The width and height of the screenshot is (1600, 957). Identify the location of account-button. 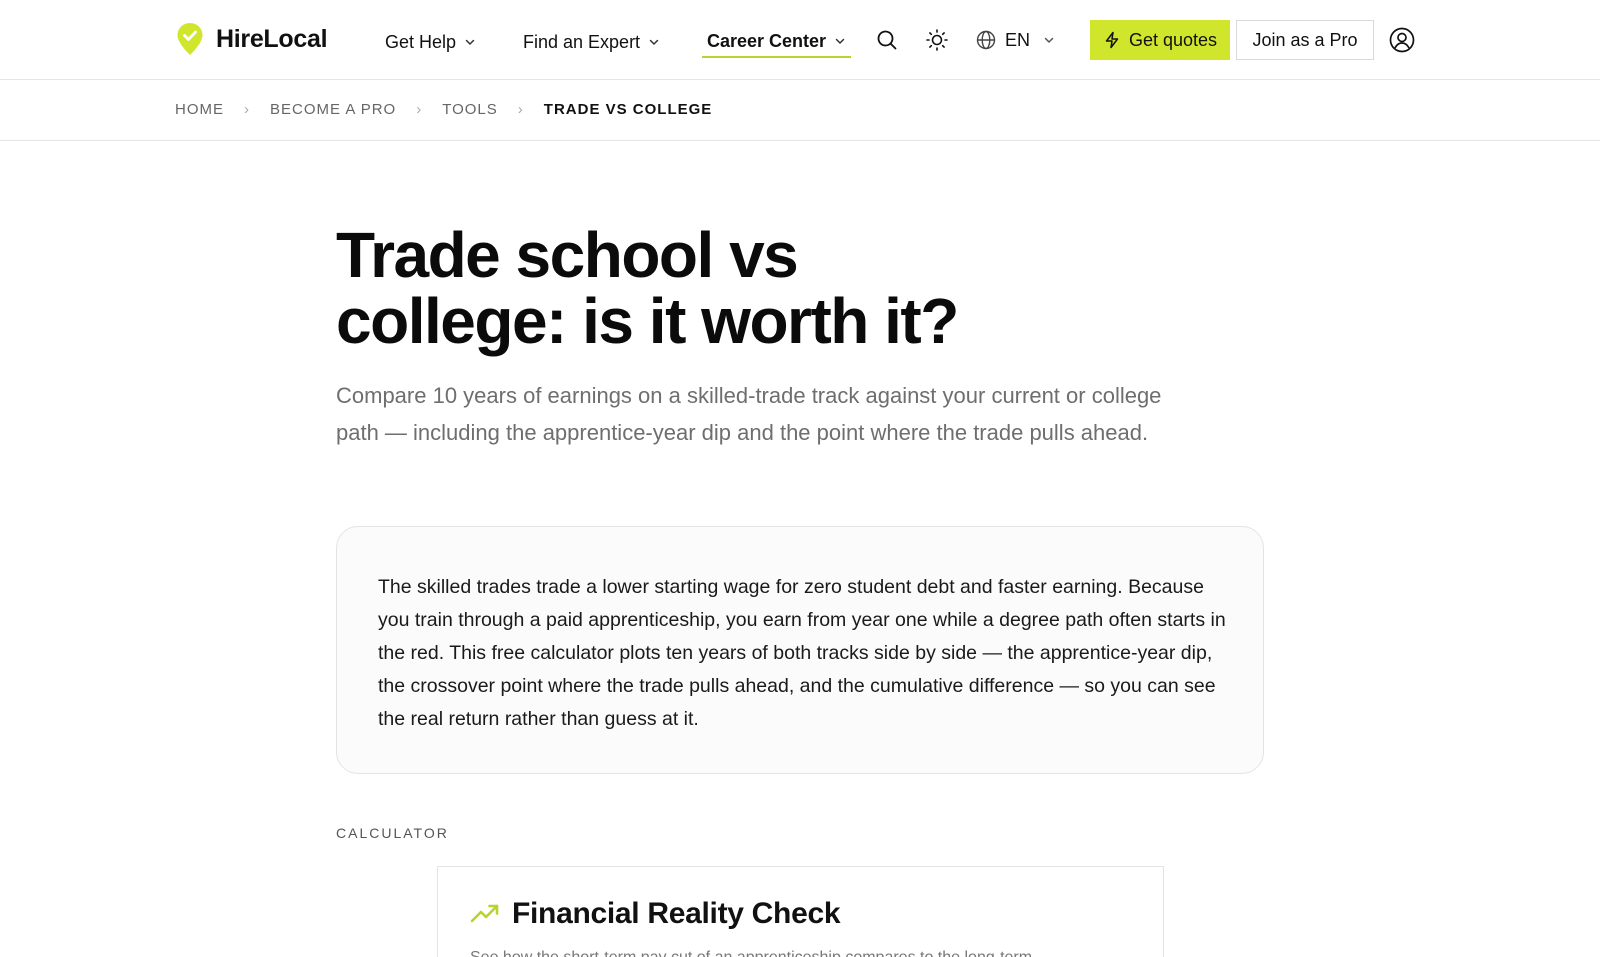
(1402, 40).